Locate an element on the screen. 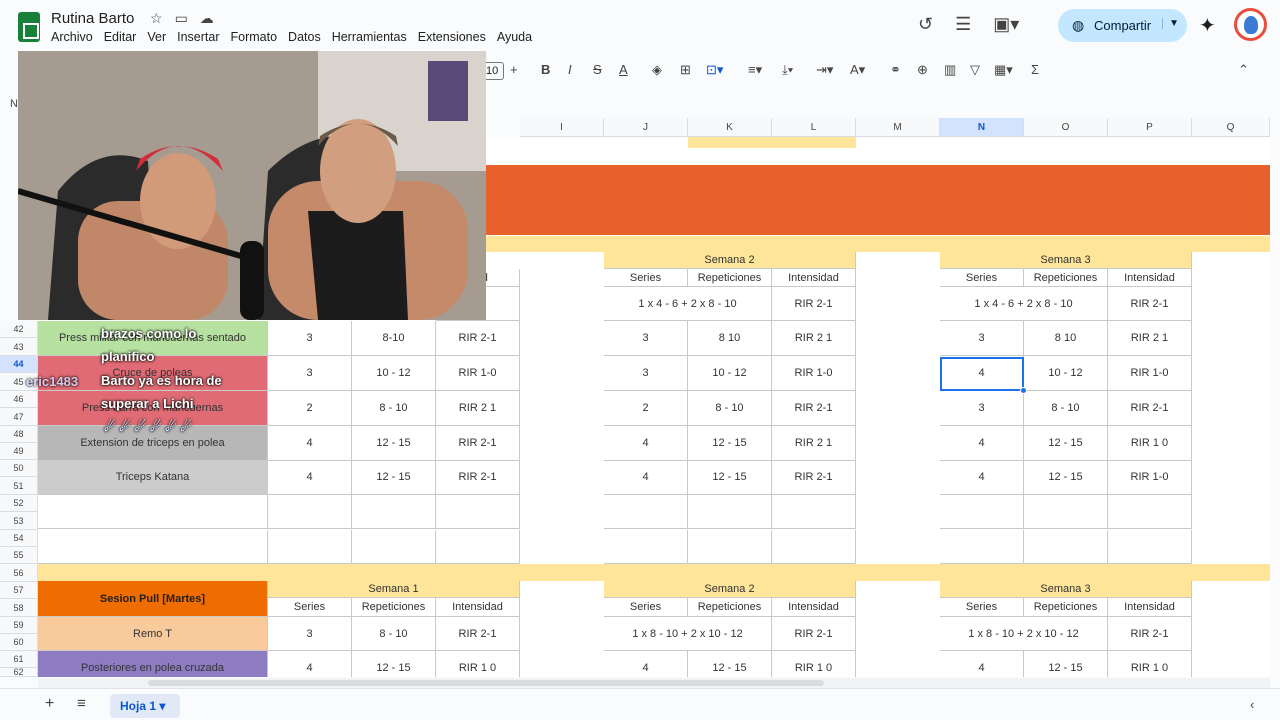 This screenshot has width=1280, height=720. name-box: N is located at coordinates (14, 104).